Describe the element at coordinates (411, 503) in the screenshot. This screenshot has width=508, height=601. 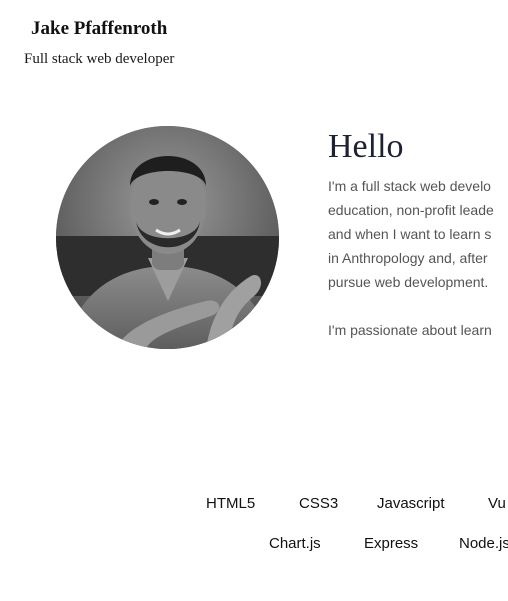
I see `skill-javascript: Javascript` at that location.